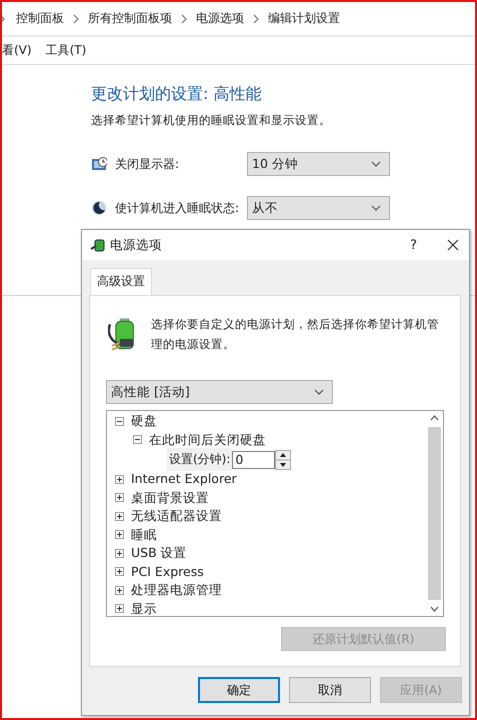  What do you see at coordinates (184, 479) in the screenshot?
I see `tree-item: Internet Explorer` at bounding box center [184, 479].